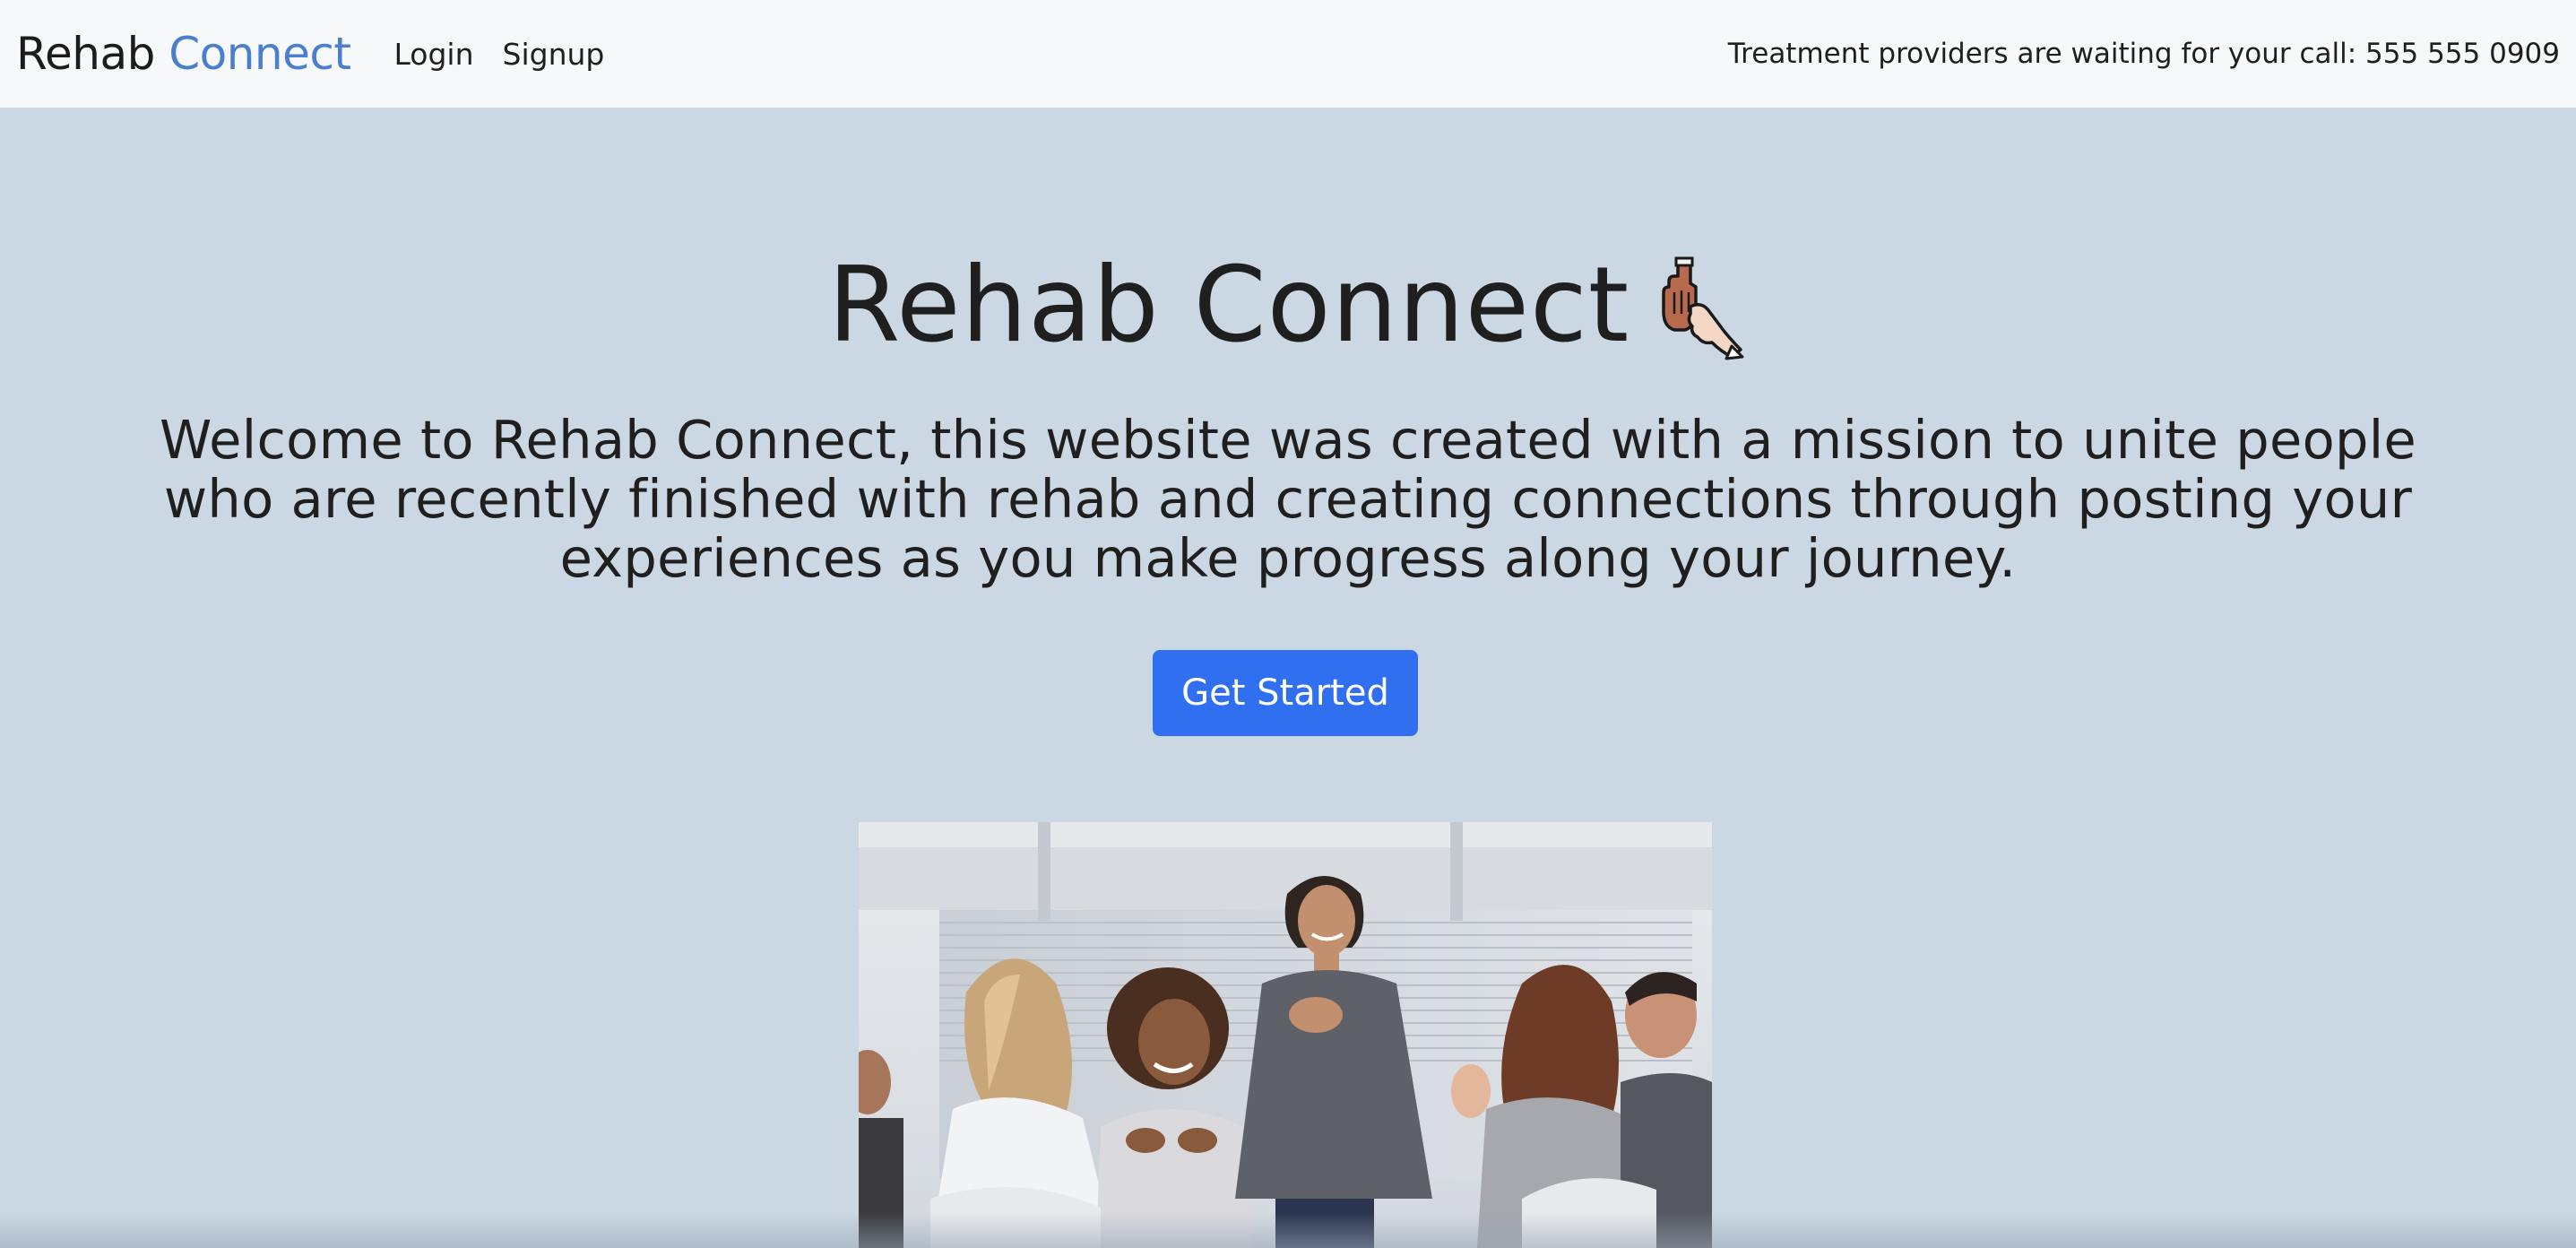 This screenshot has height=1248, width=2576. Describe the element at coordinates (85, 54) in the screenshot. I see `brand-name-part1: Rehab` at that location.